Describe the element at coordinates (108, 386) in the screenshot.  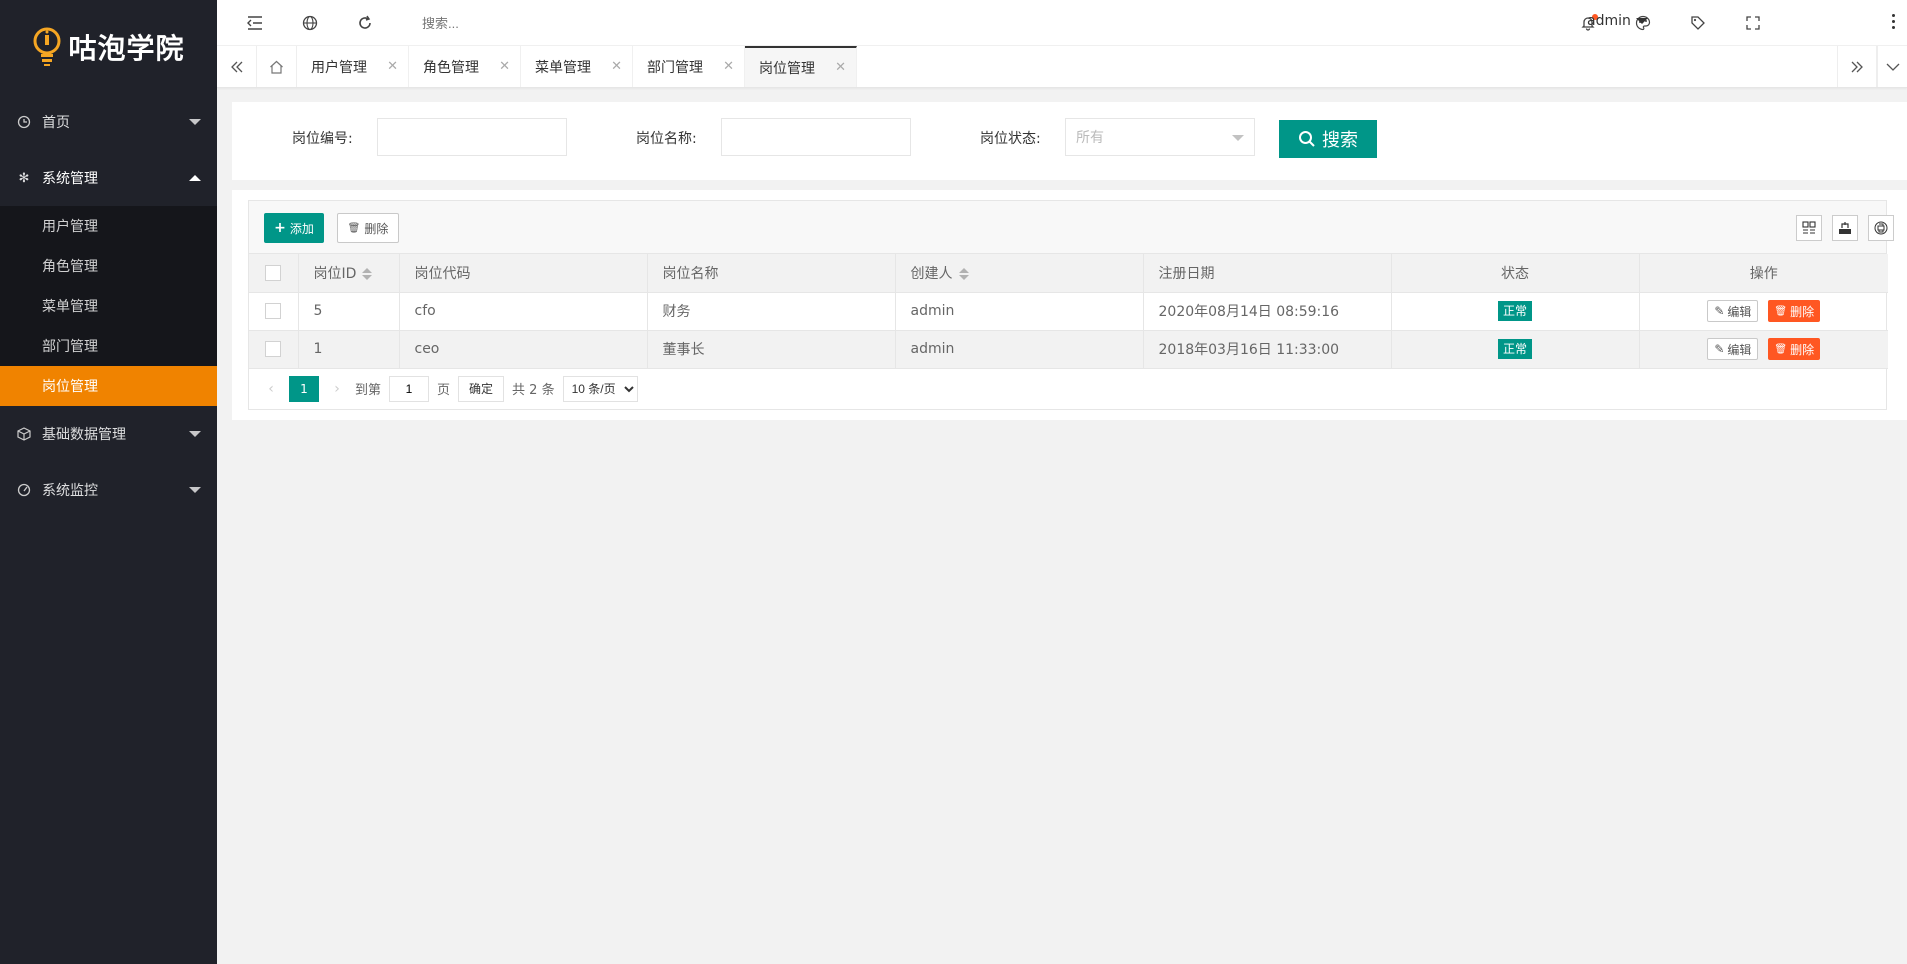
I see `sidebar-subitem-posts: 岗位管理` at that location.